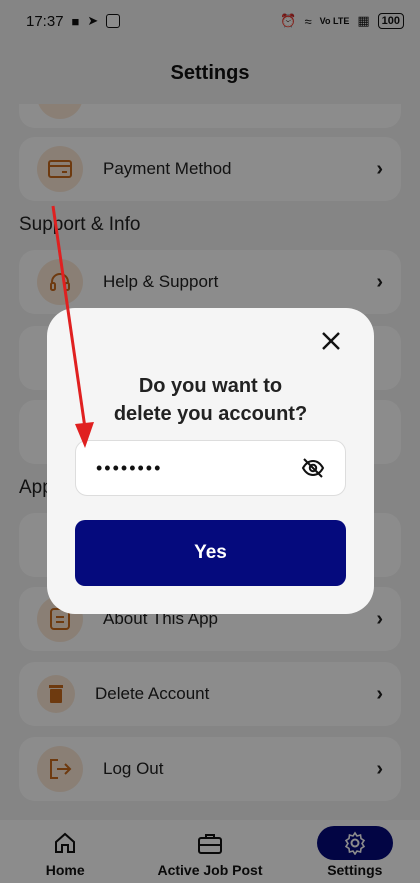 The image size is (420, 883). What do you see at coordinates (313, 468) in the screenshot?
I see `eye-off-icon` at bounding box center [313, 468].